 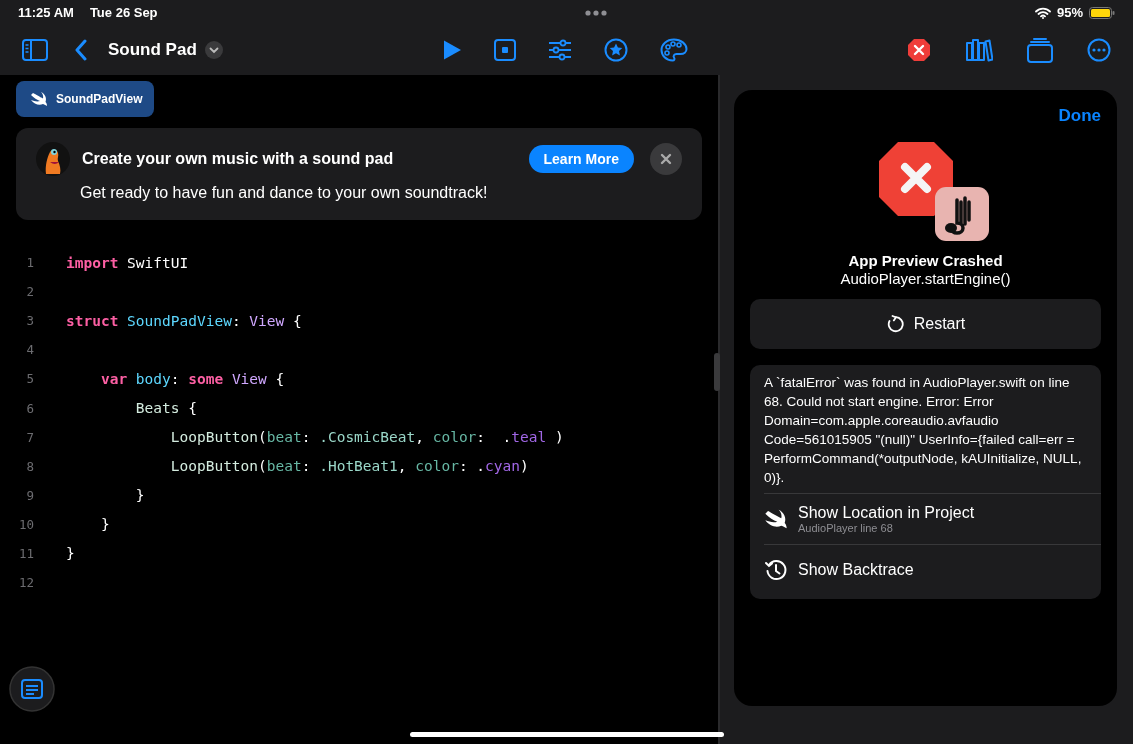 What do you see at coordinates (616, 50) in the screenshot?
I see `star-circle-icon` at bounding box center [616, 50].